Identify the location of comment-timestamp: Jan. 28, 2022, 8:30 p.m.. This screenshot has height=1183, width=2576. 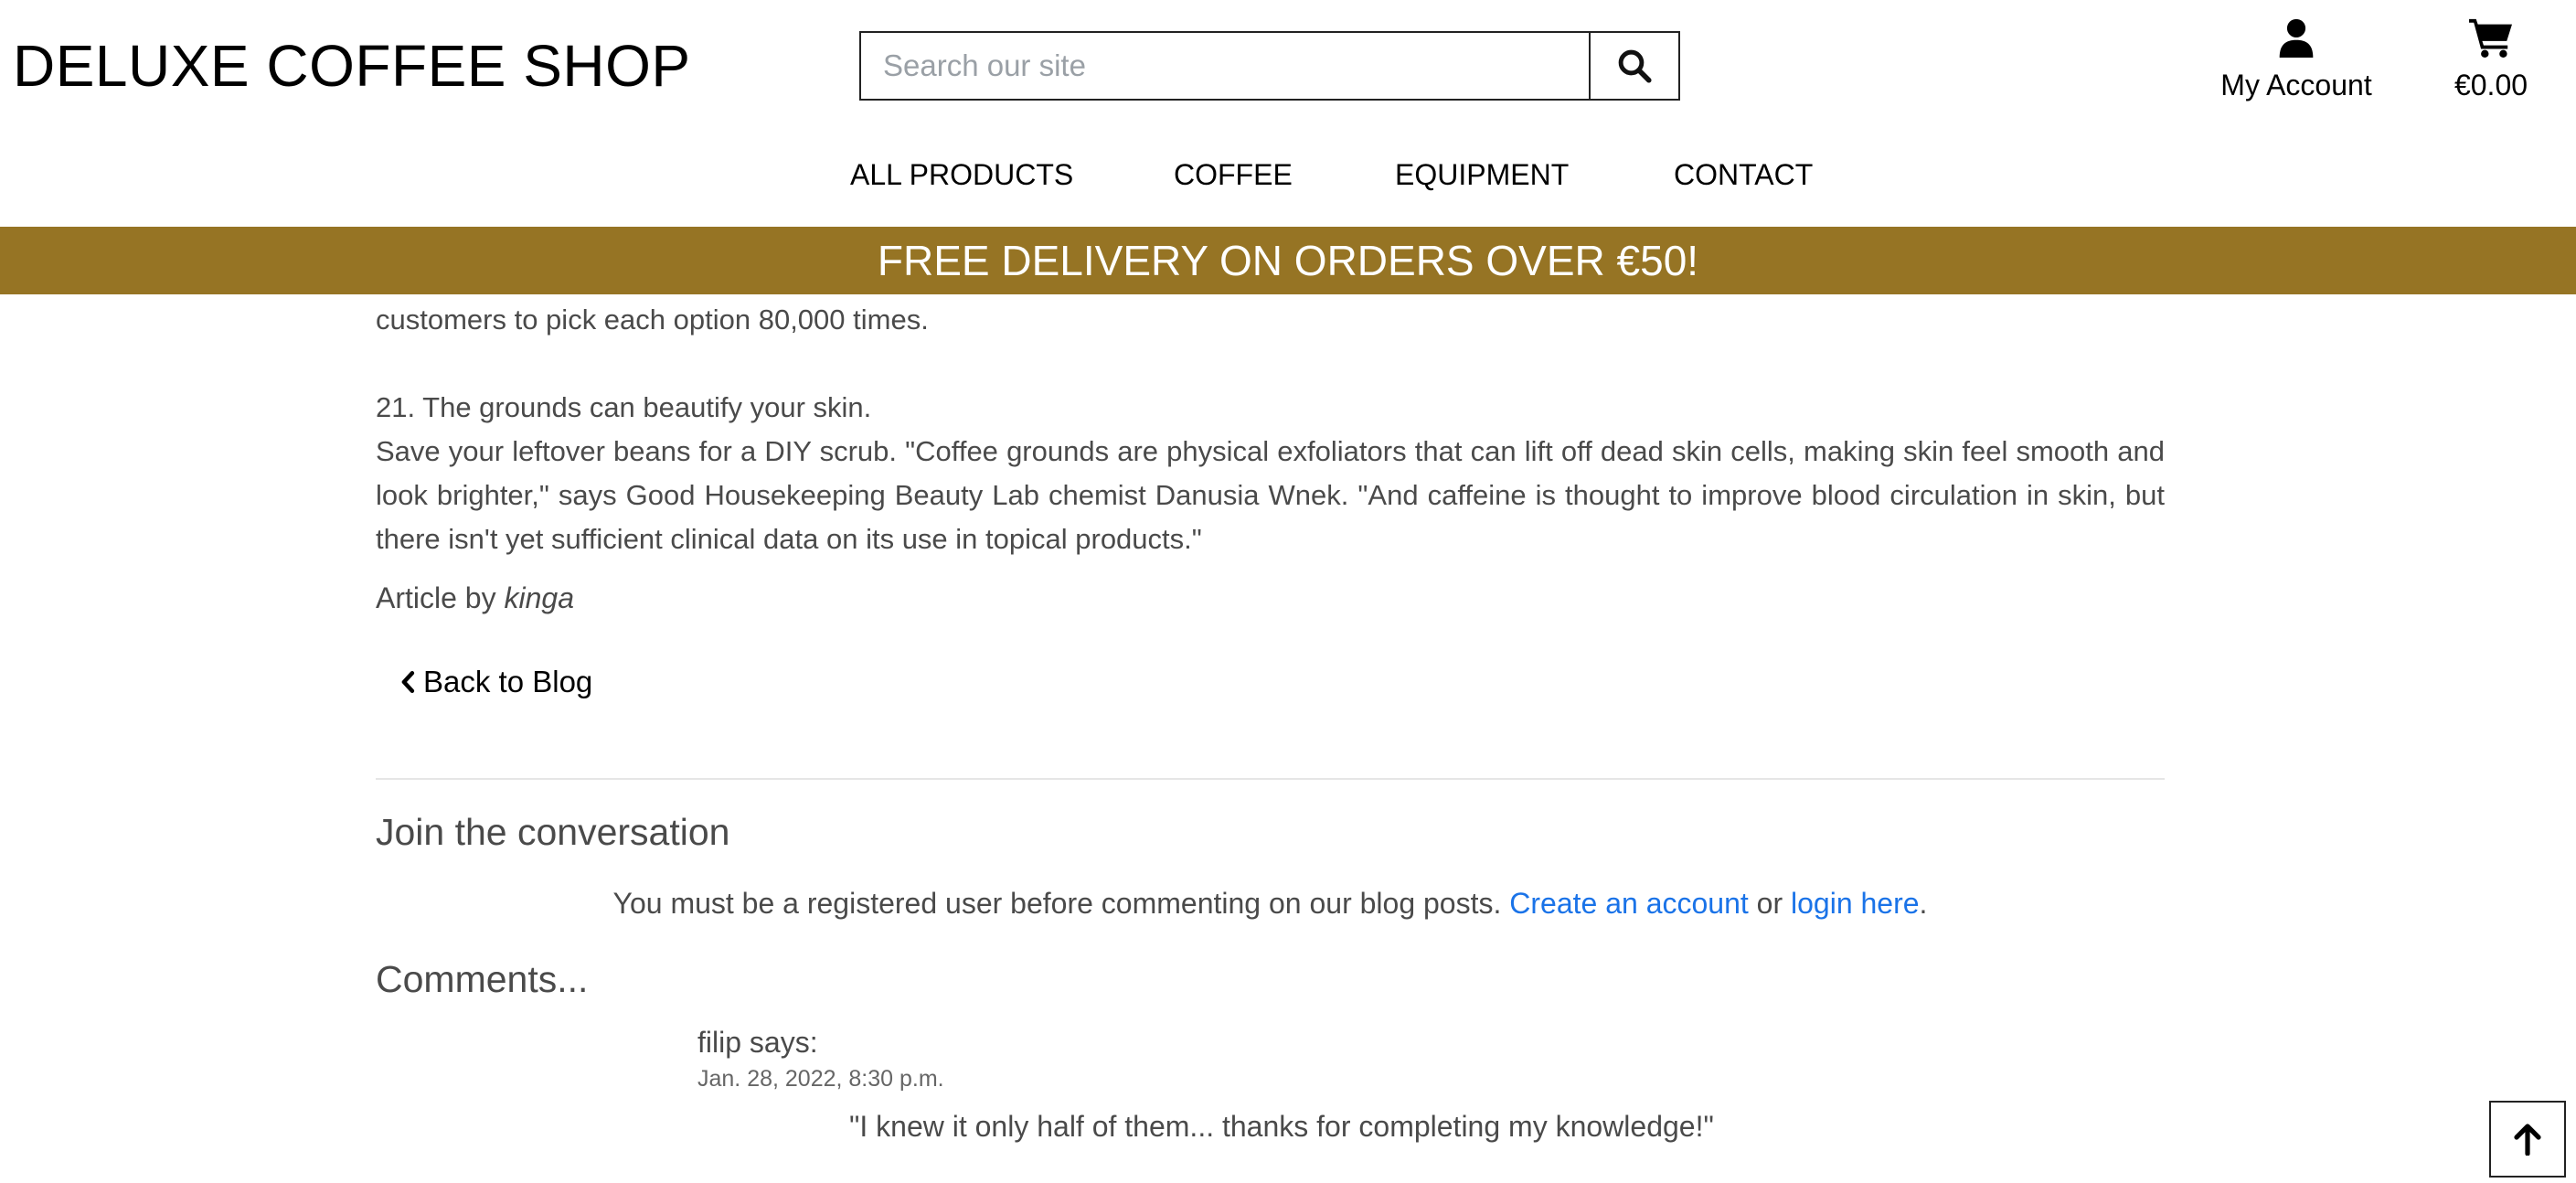
(820, 1079).